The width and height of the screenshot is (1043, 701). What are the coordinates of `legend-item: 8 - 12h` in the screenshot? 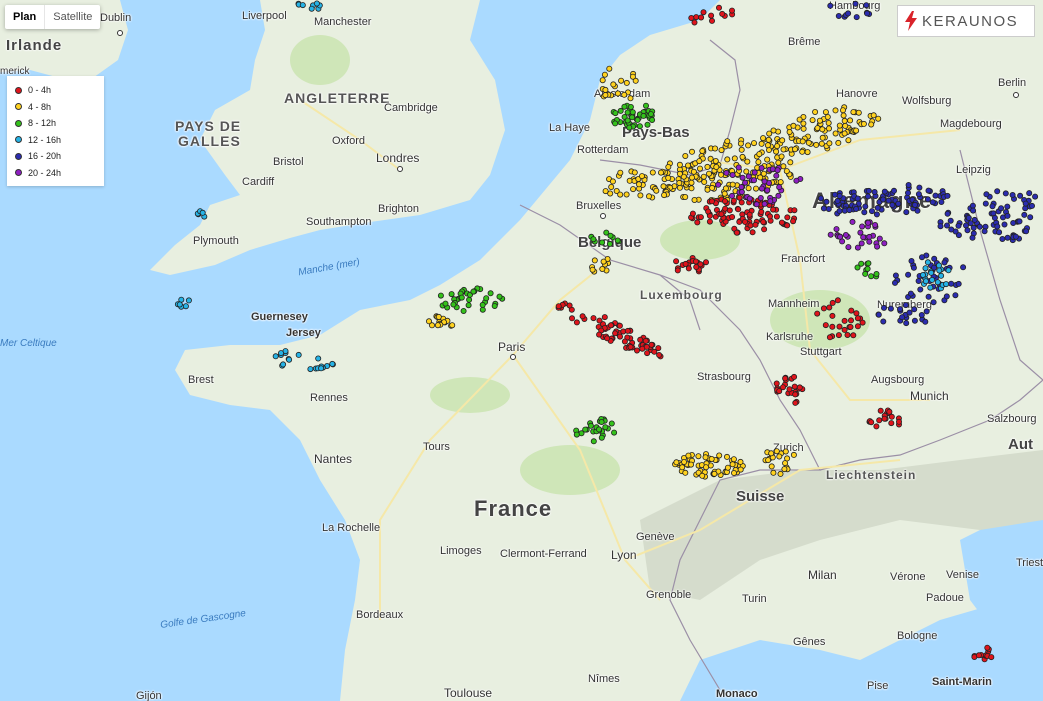 It's located at (59, 123).